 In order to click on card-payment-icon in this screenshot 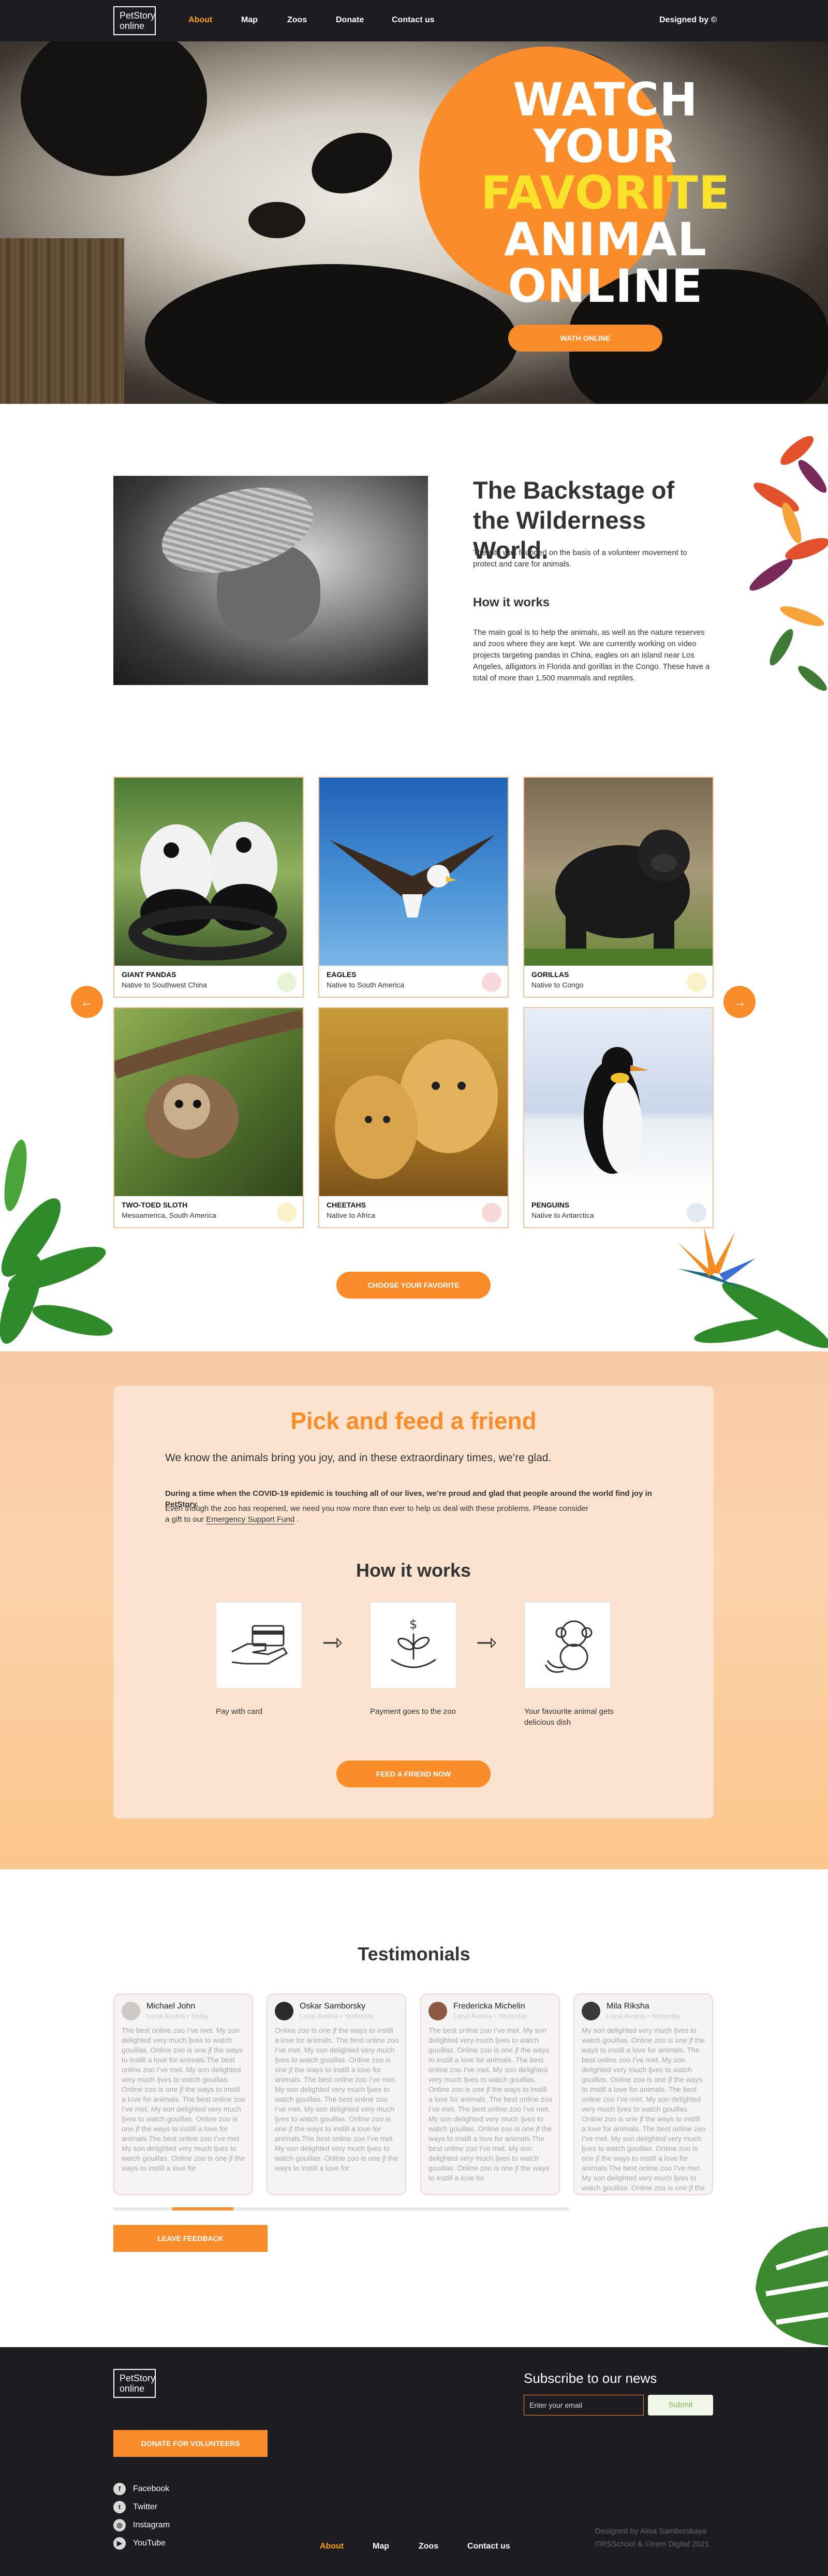, I will do `click(259, 1645)`.